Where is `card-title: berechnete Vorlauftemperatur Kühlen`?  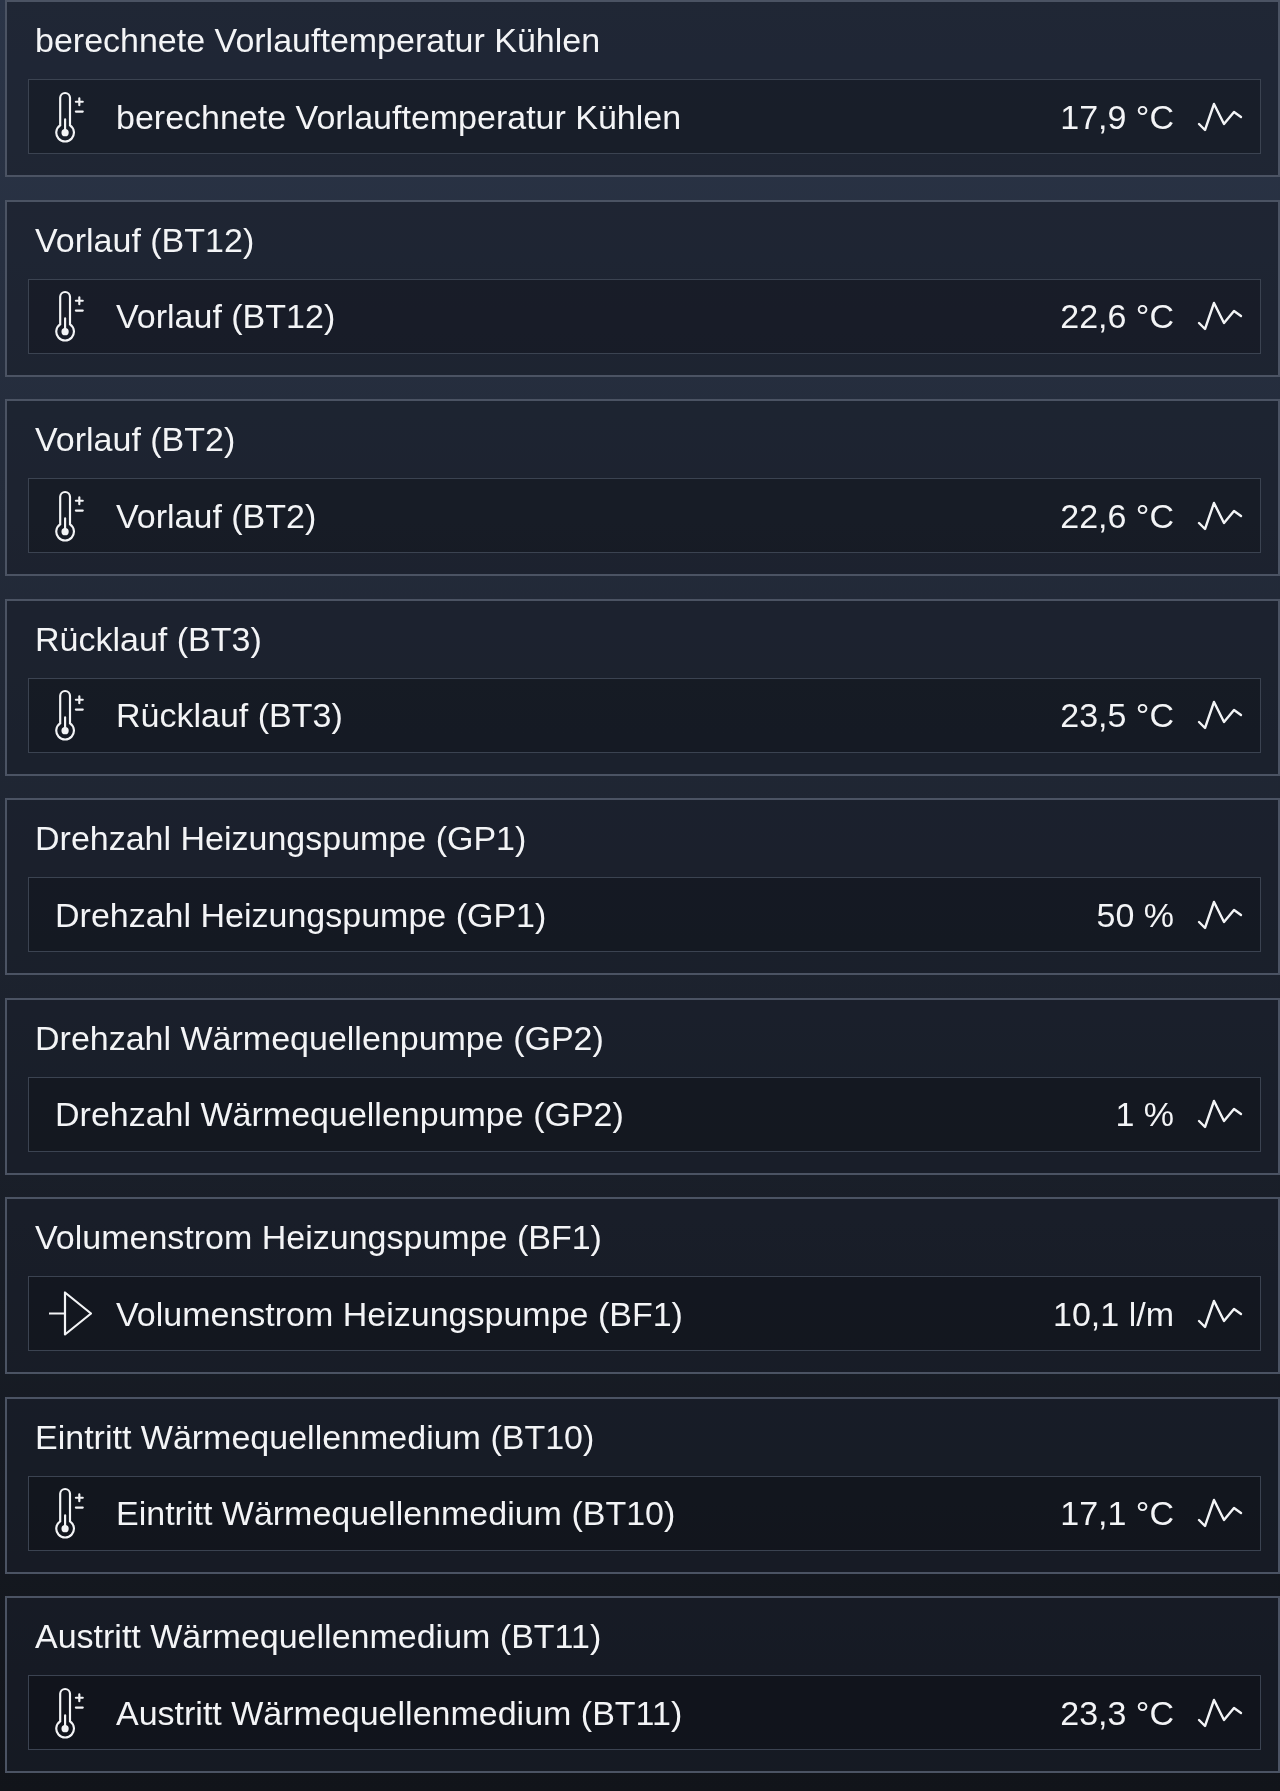 card-title: berechnete Vorlauftemperatur Kühlen is located at coordinates (317, 40).